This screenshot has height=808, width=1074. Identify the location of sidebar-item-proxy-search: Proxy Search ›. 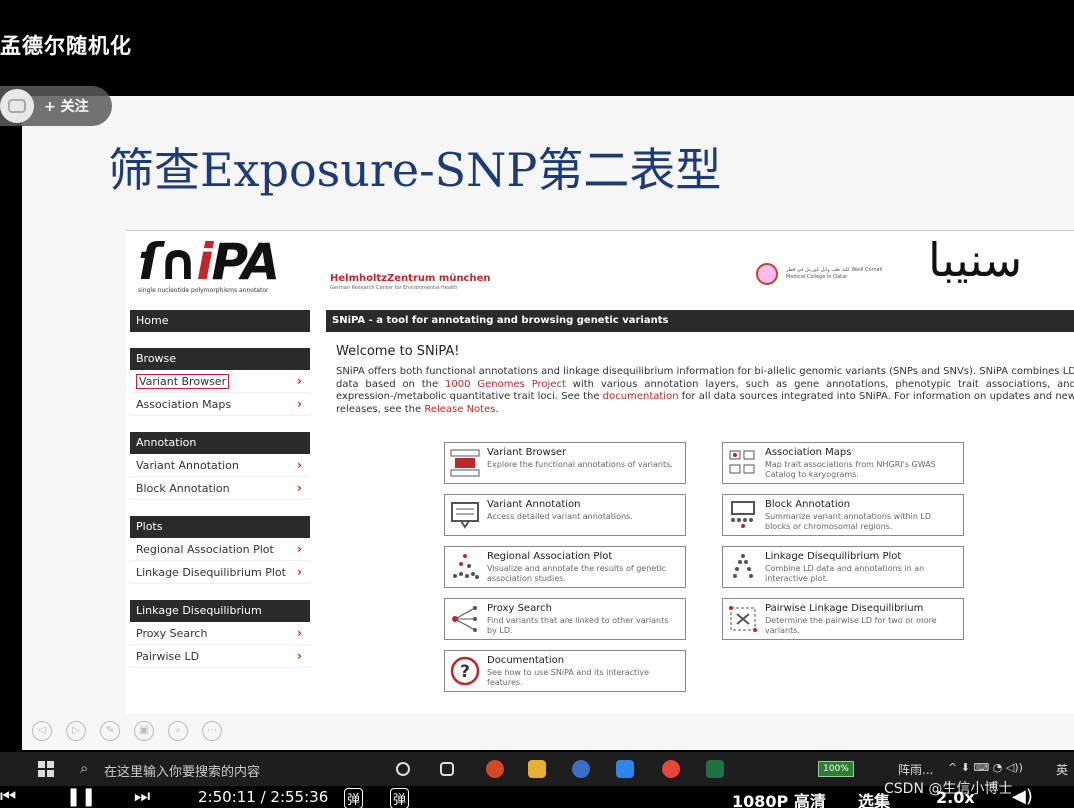
(220, 633).